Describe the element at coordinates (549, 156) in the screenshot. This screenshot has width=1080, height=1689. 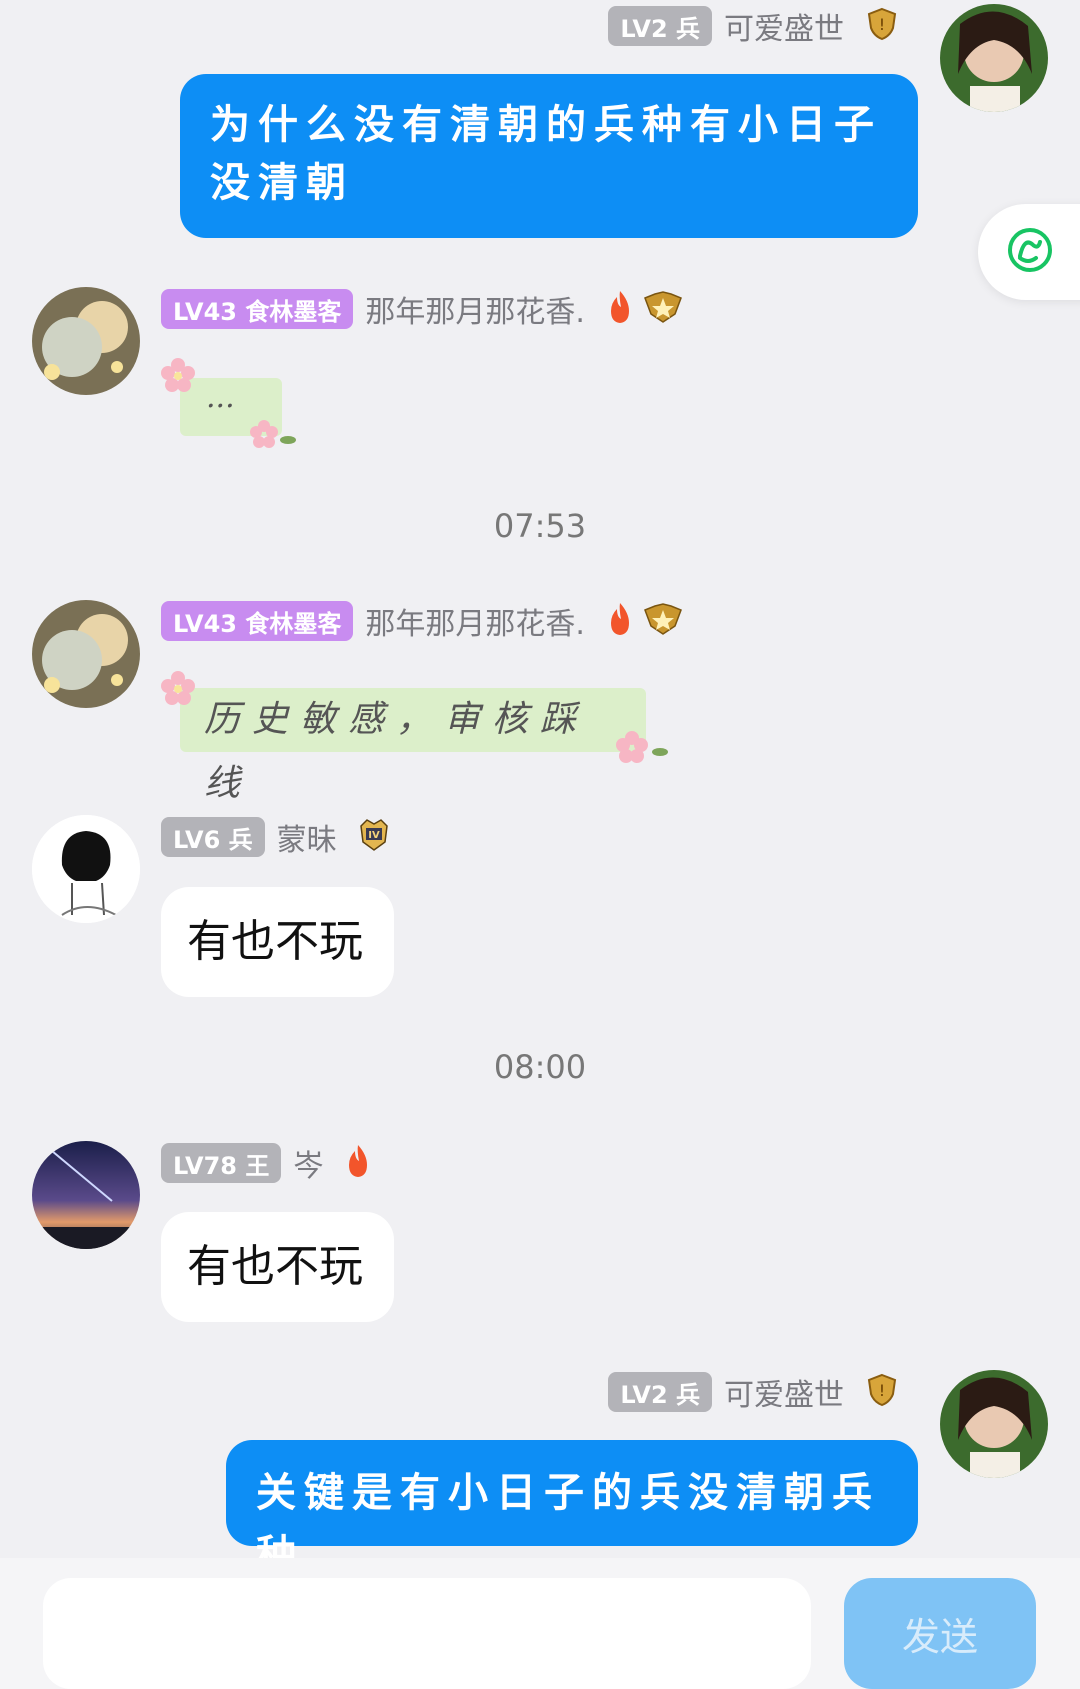
I see `message-bubble: 为什么没有清朝的兵种有小日子没清朝` at that location.